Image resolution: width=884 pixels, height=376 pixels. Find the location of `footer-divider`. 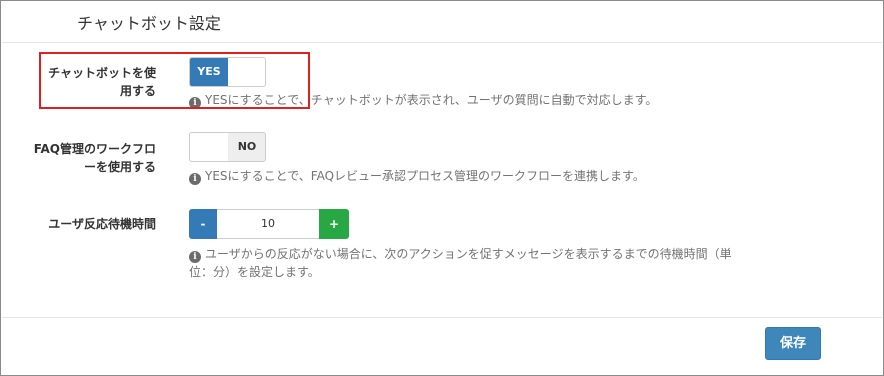

footer-divider is located at coordinates (442, 317).